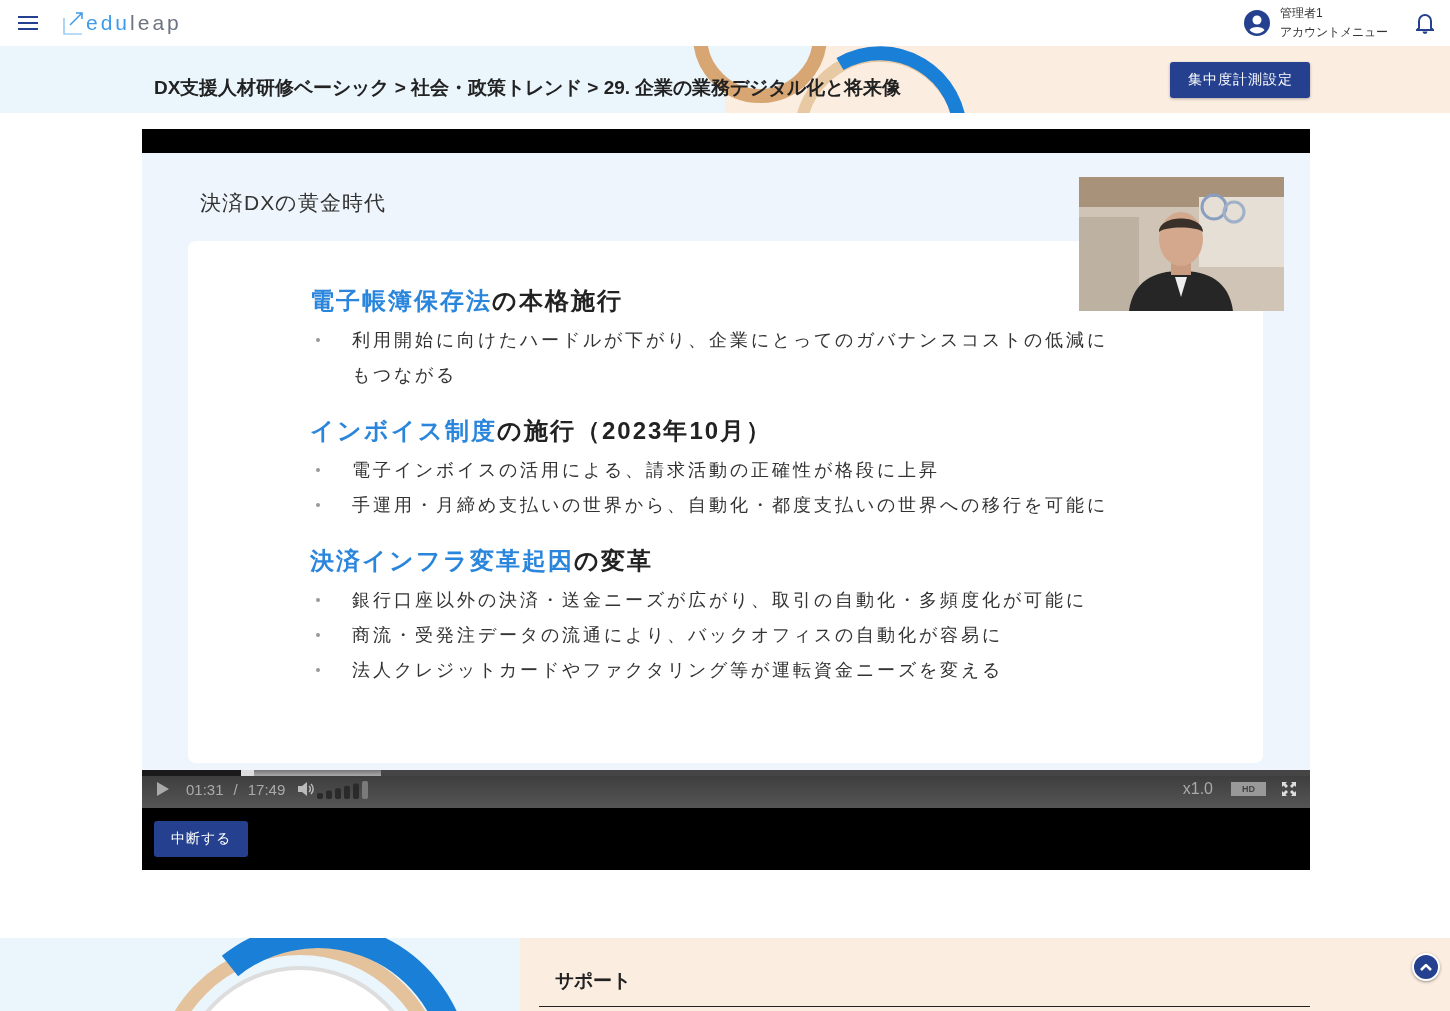 The height and width of the screenshot is (1011, 1450). Describe the element at coordinates (294, 203) in the screenshot. I see `slide-title: 決済DXの黄金時代` at that location.